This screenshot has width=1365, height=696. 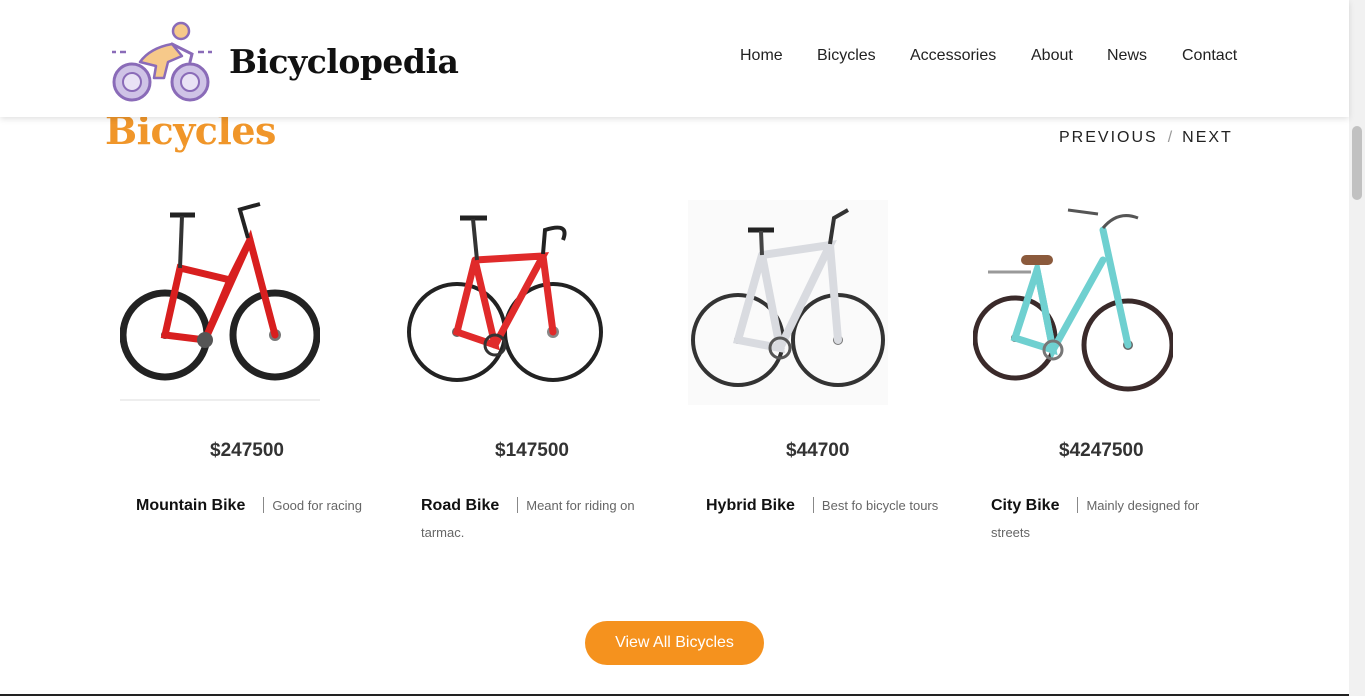 I want to click on carousel-pager: PREVIOUS / NEXT, so click(x=1146, y=138).